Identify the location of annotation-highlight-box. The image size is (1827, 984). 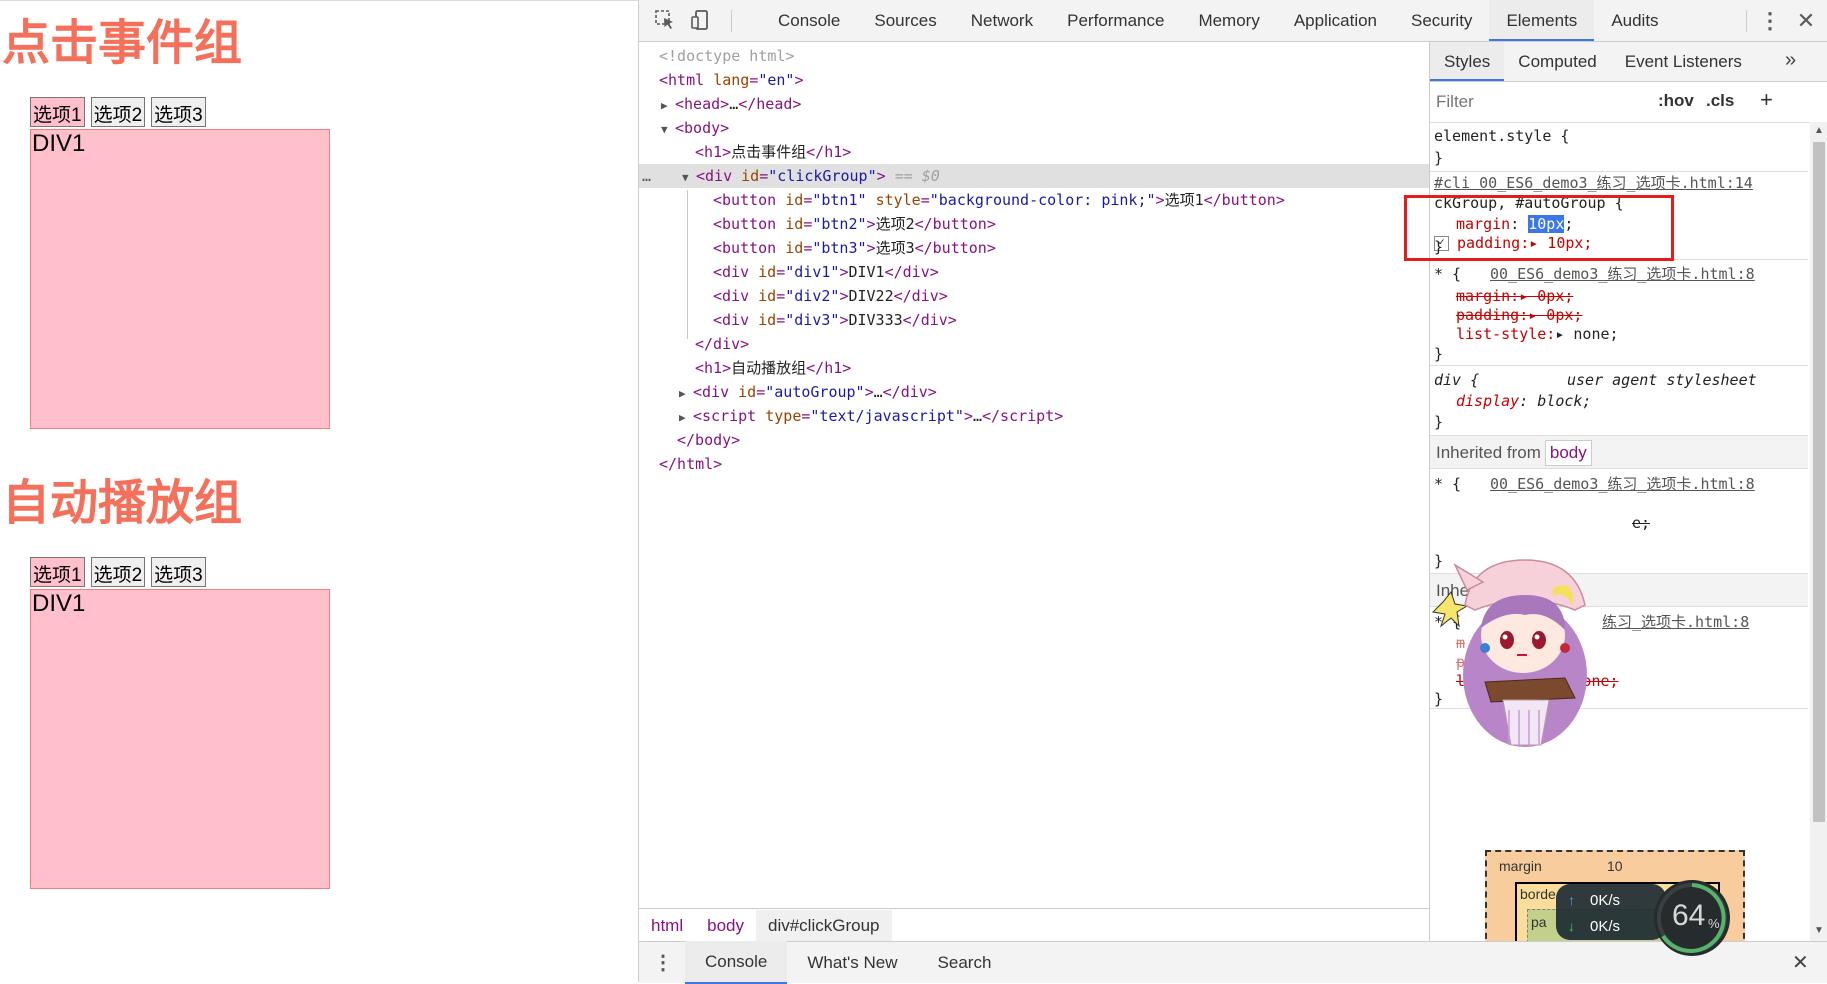
(1539, 228).